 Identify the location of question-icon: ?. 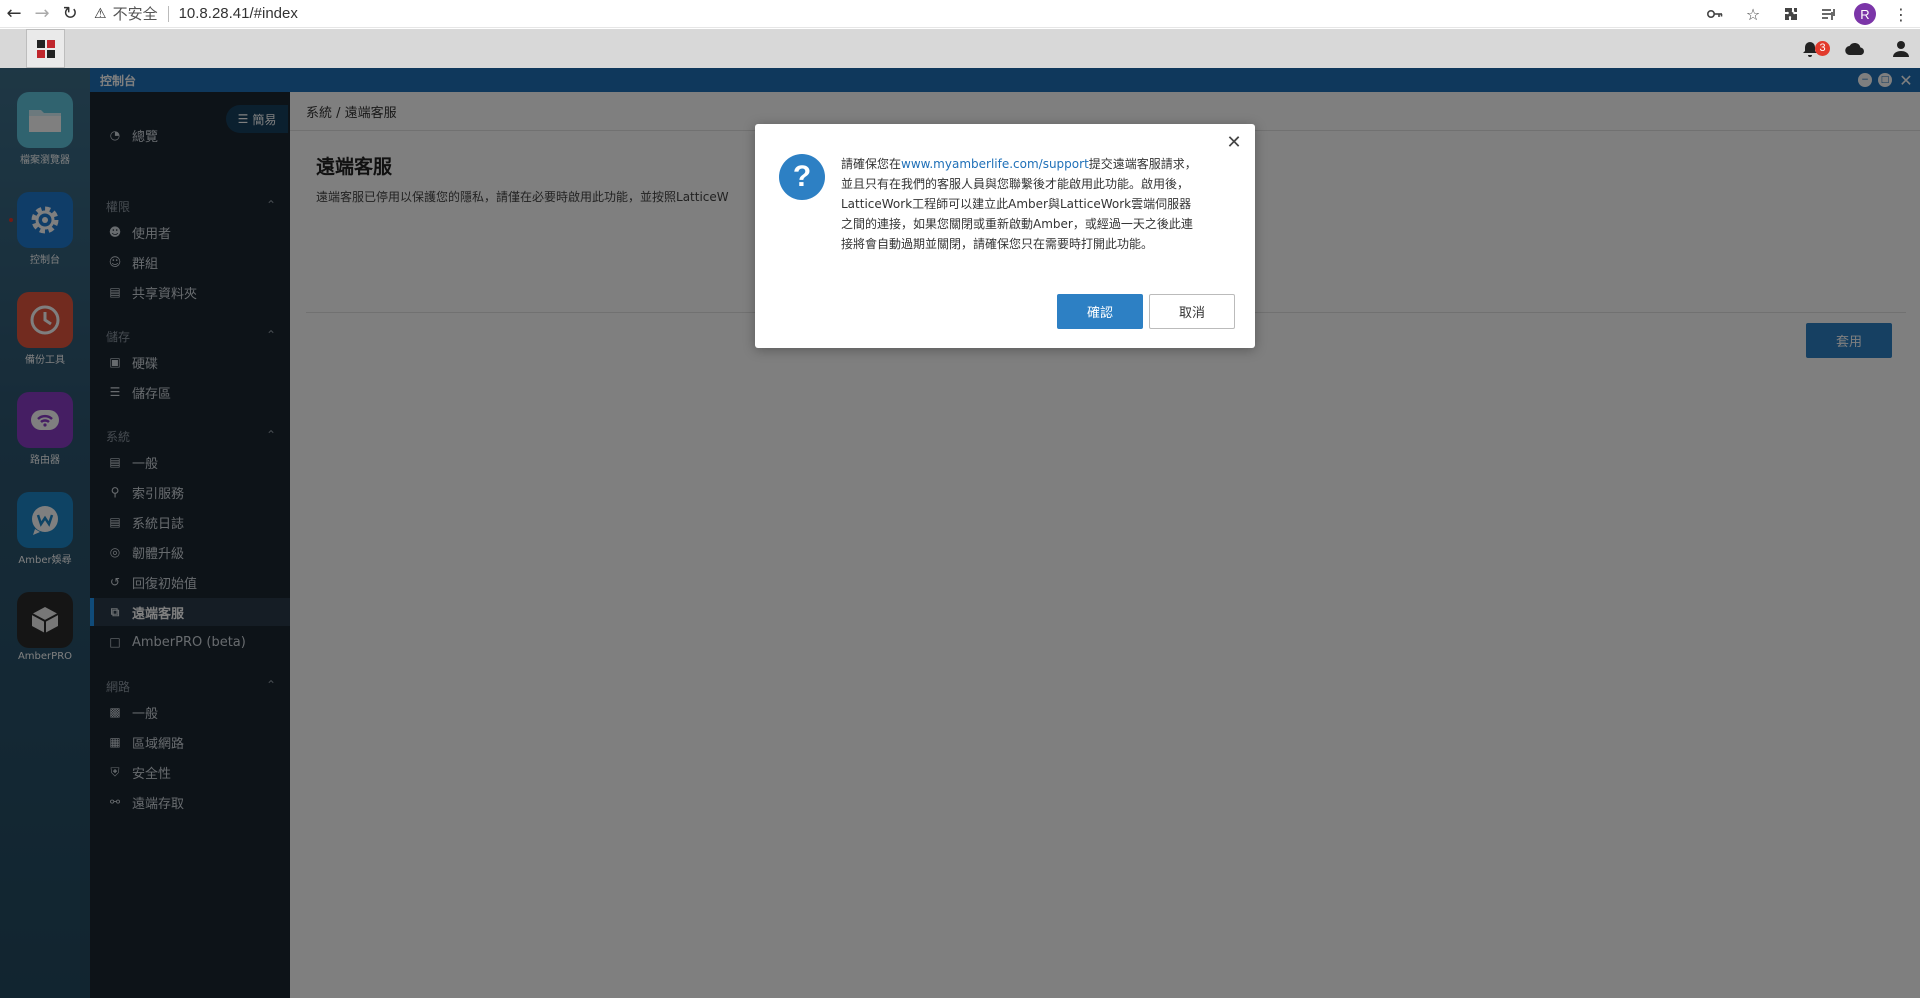
(802, 177).